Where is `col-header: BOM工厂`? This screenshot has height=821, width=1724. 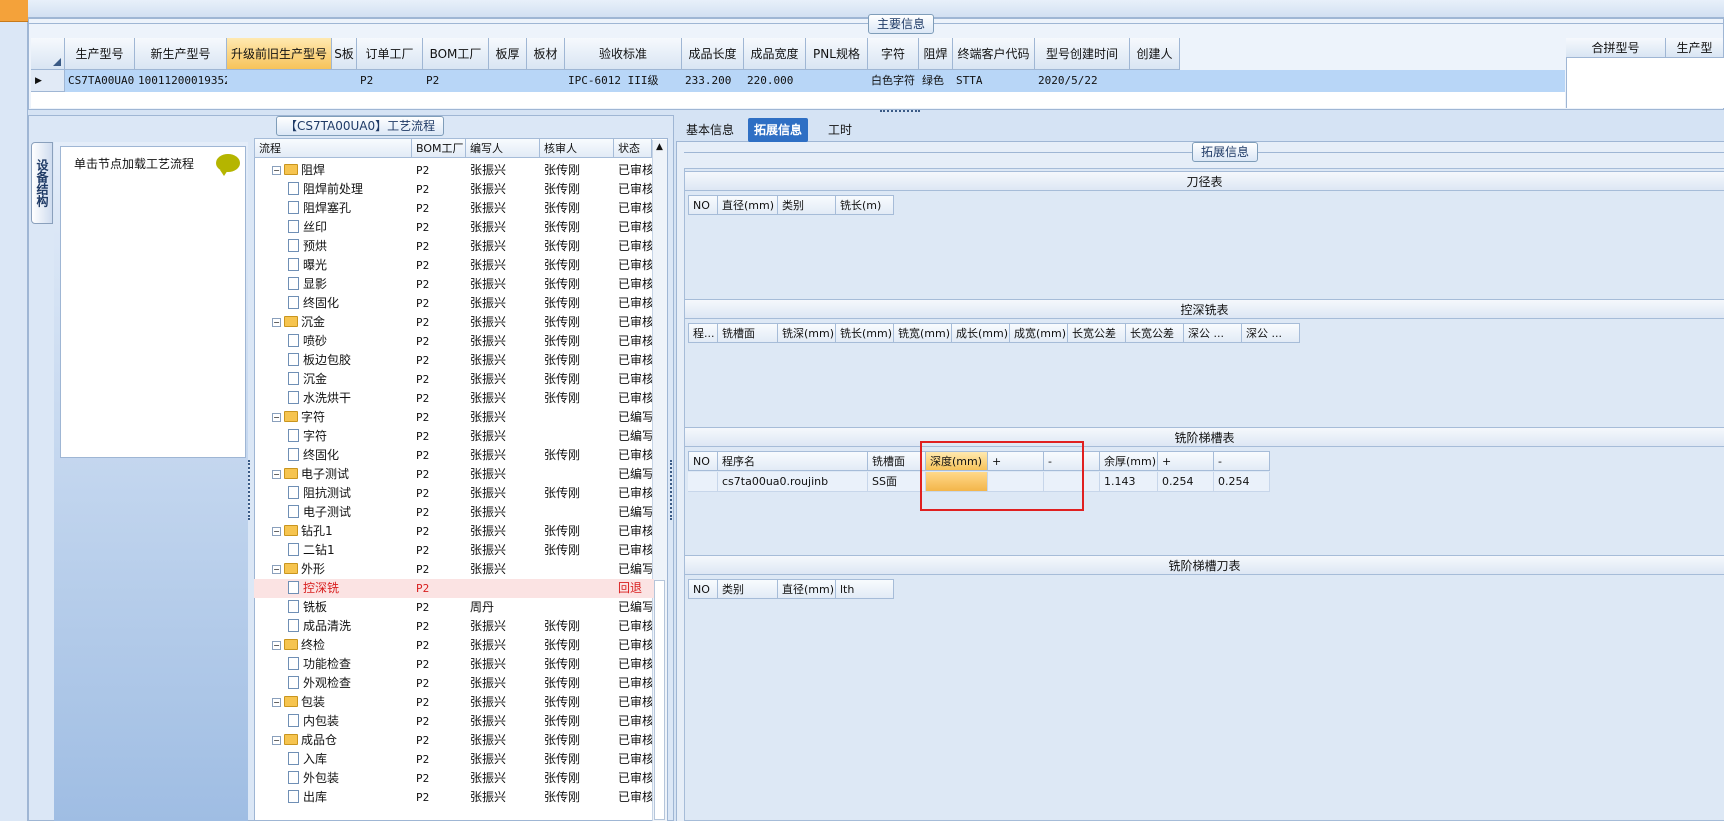 col-header: BOM工厂 is located at coordinates (456, 54).